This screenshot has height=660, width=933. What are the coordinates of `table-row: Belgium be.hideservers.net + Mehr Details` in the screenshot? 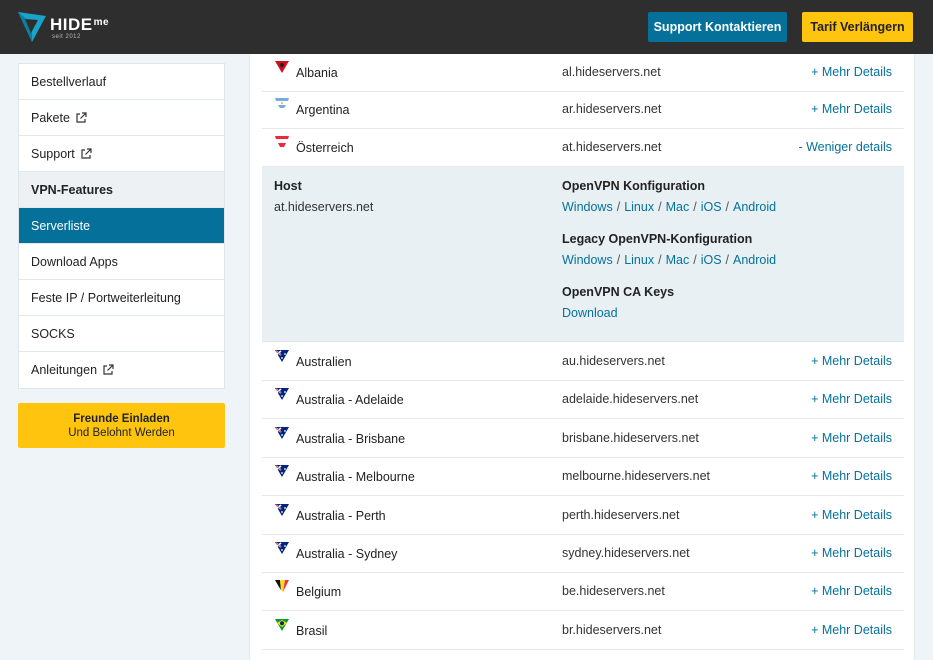 It's located at (583, 592).